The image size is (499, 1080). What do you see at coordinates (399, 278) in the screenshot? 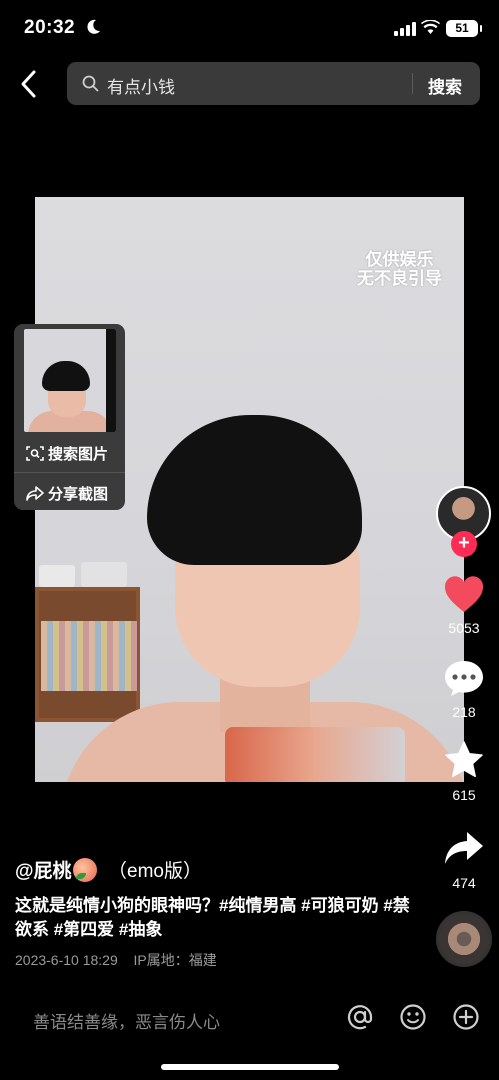
I see `watermark-line2: 无不良引导` at bounding box center [399, 278].